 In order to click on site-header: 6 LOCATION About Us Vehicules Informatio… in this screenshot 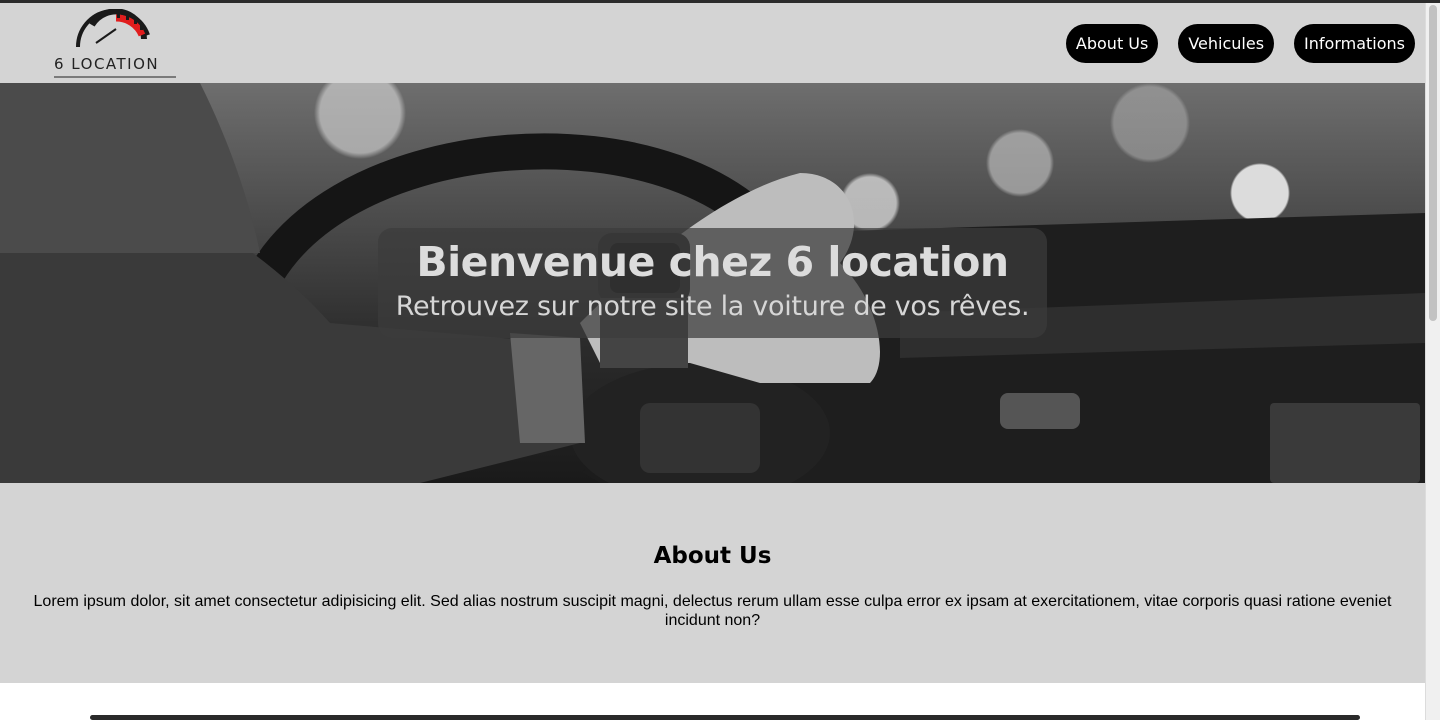, I will do `click(712, 43)`.